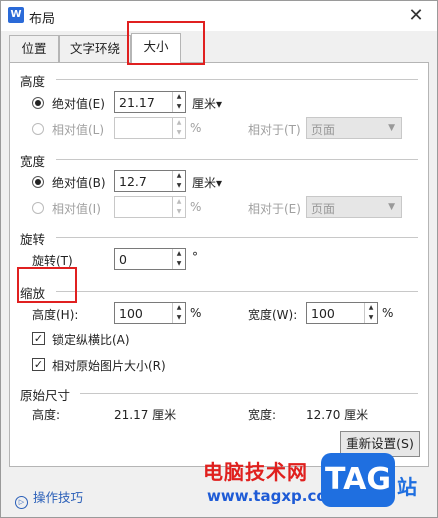  What do you see at coordinates (342, 313) in the screenshot?
I see `scale-width-input: 100 ▲ ▼` at bounding box center [342, 313].